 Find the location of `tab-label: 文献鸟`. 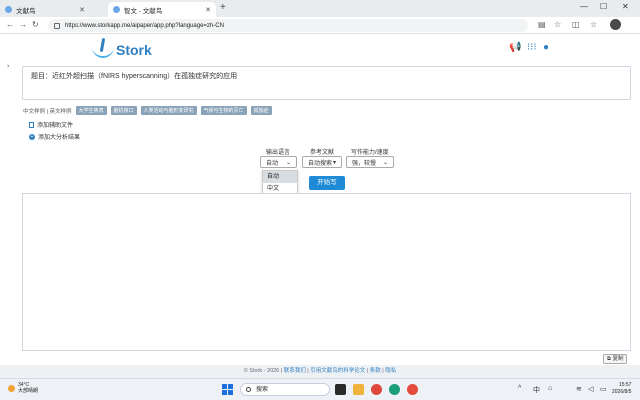

tab-label: 文献鸟 is located at coordinates (26, 11).